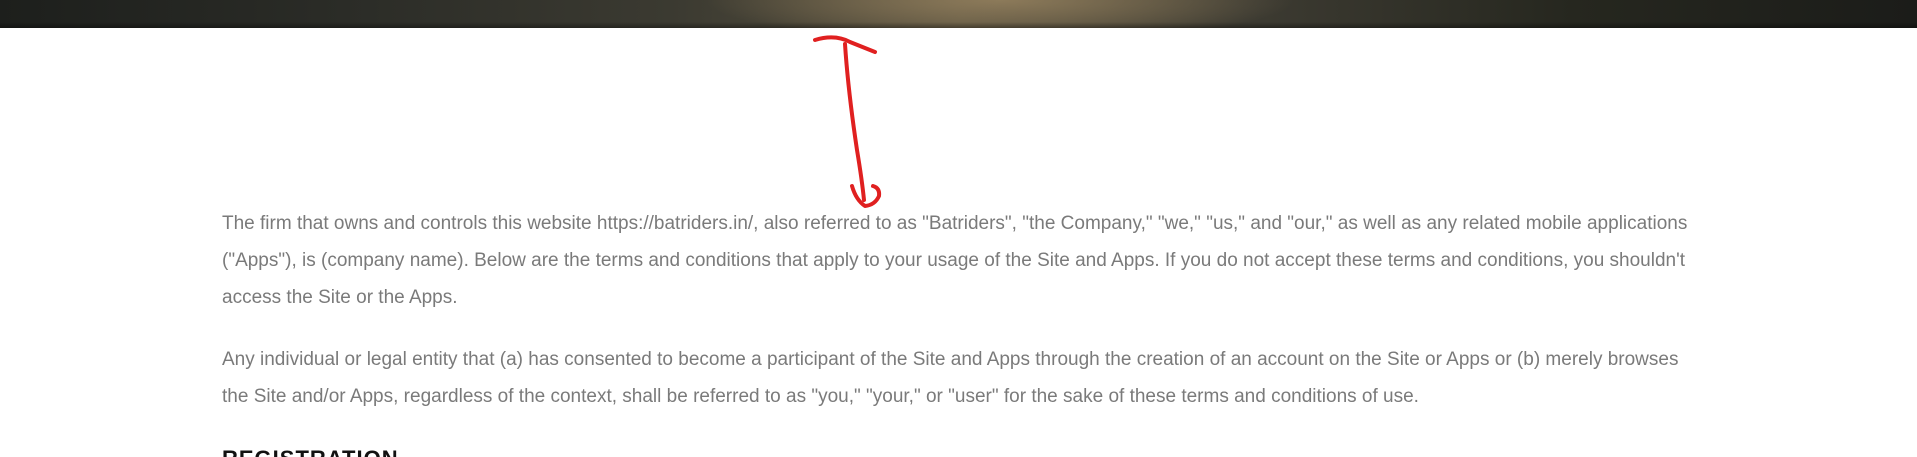 The width and height of the screenshot is (1917, 457). What do you see at coordinates (958, 14) in the screenshot?
I see `hero-banner-image` at bounding box center [958, 14].